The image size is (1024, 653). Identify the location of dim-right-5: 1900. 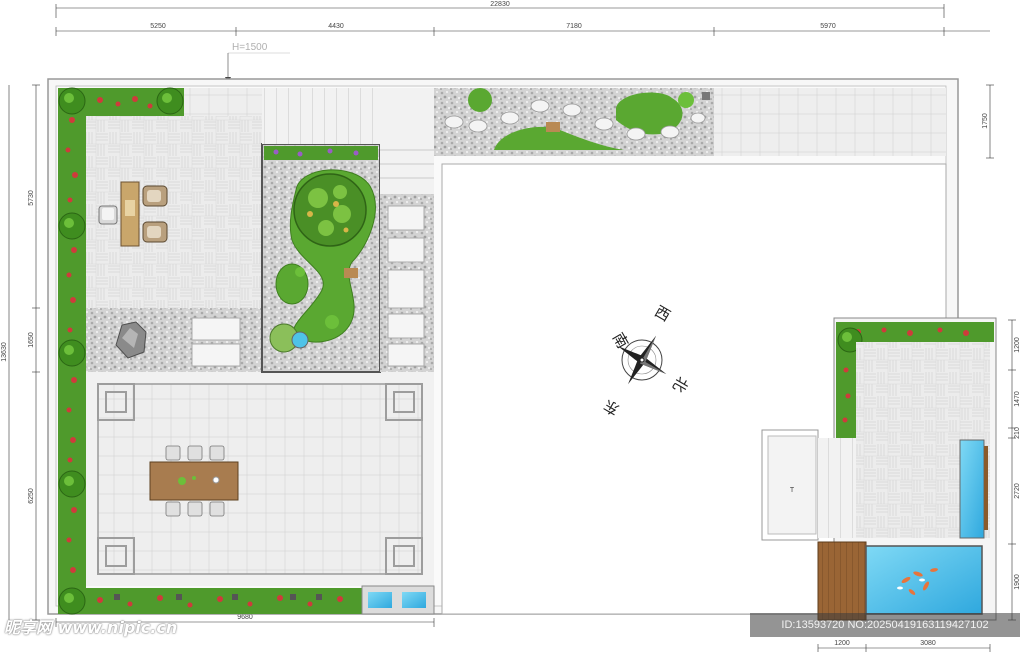
(1017, 582).